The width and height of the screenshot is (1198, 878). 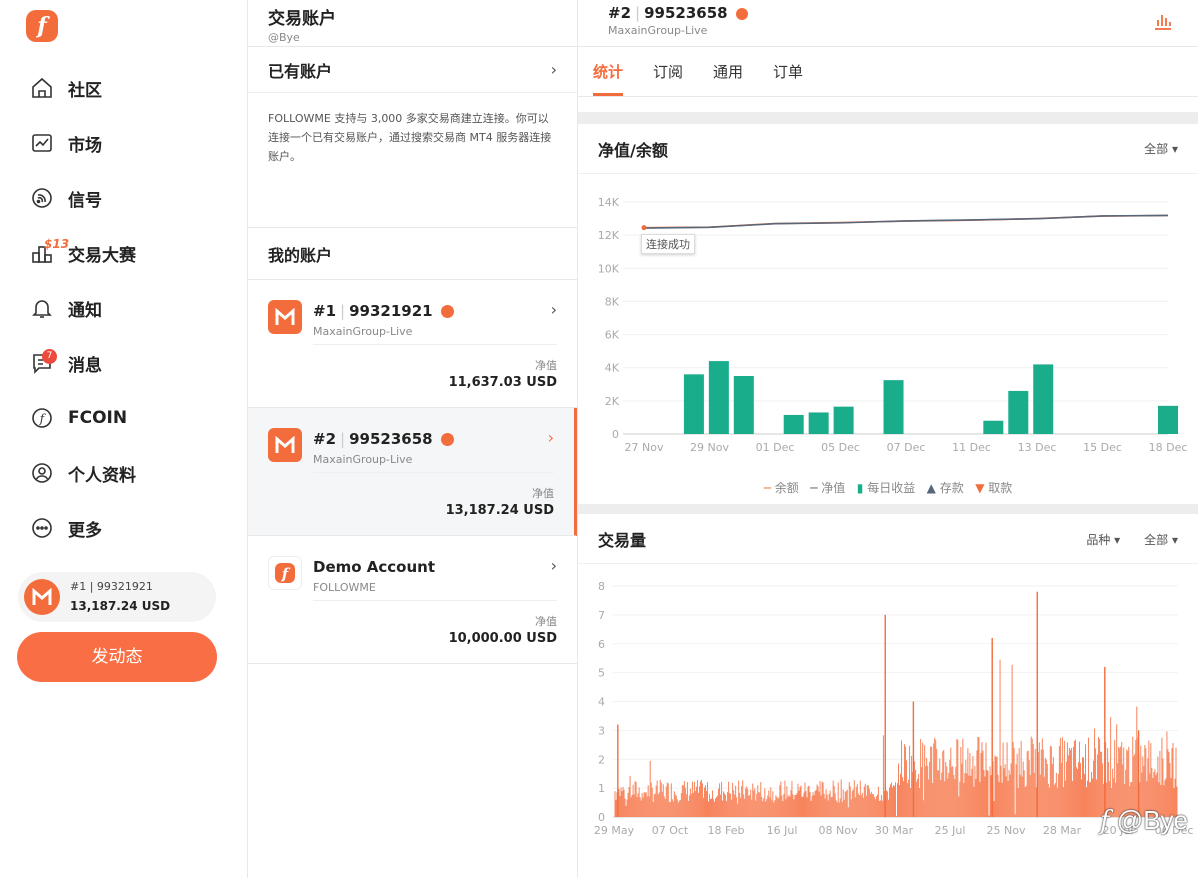 What do you see at coordinates (971, 447) in the screenshot?
I see `x-tick-label: 11 Dec` at bounding box center [971, 447].